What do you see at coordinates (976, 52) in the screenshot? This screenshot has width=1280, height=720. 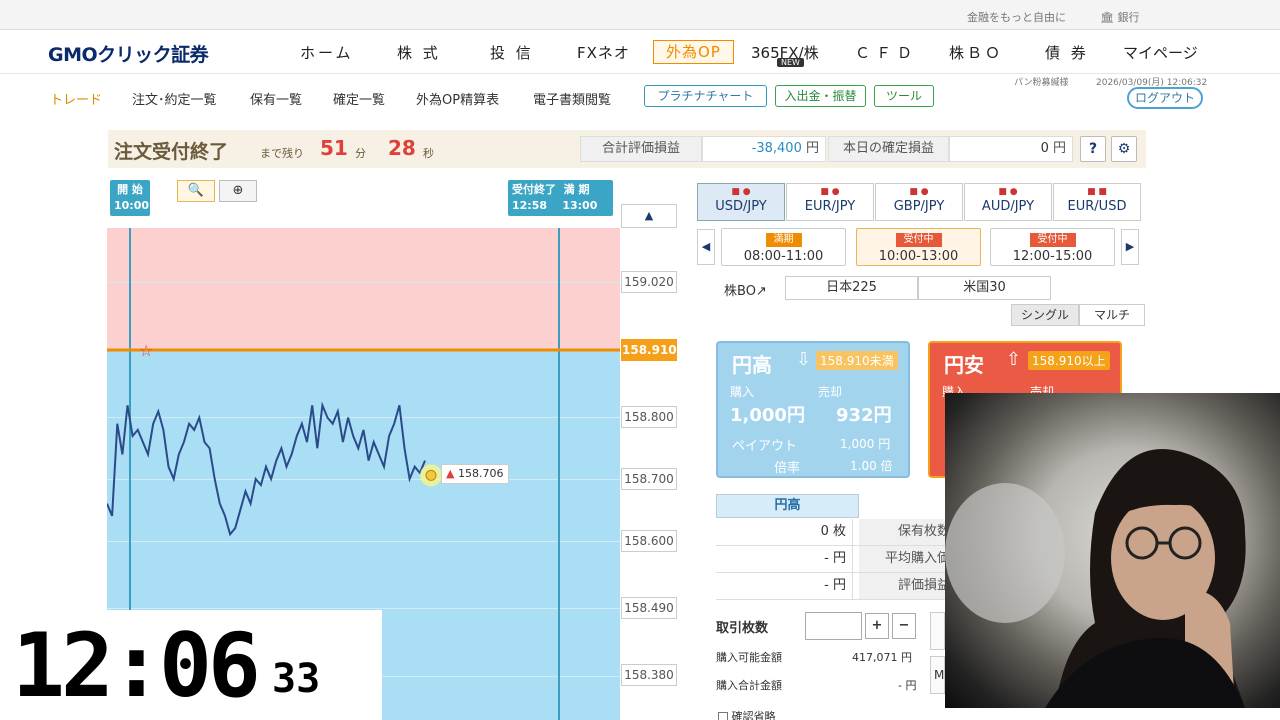 I see `nav-stock-bo: 株ＢＯ` at bounding box center [976, 52].